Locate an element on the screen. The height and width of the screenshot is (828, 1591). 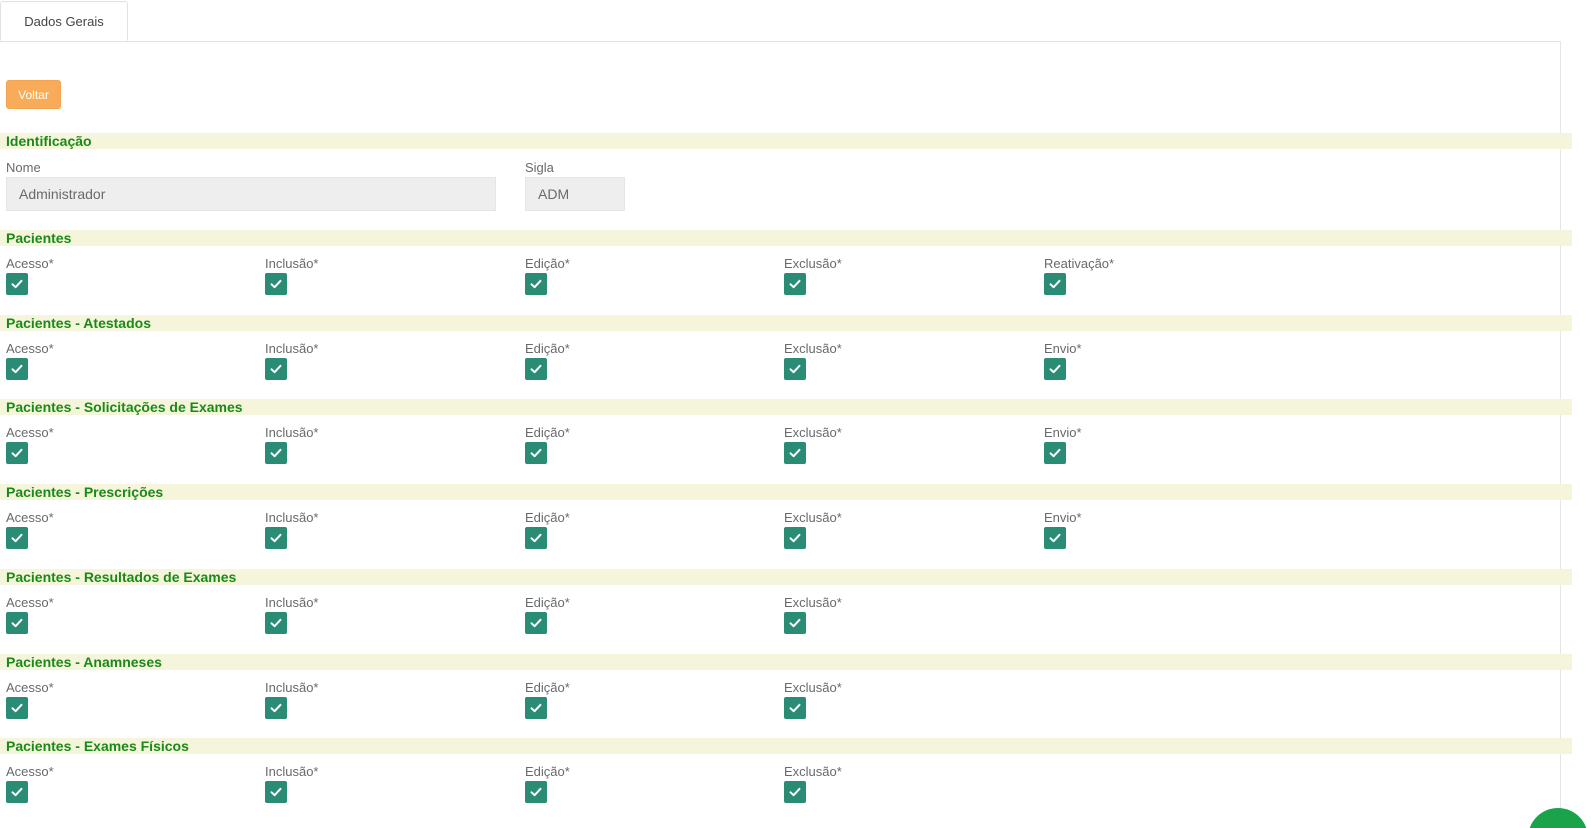
checkbox-pacientes-anamneses-inclusao is located at coordinates (276, 708).